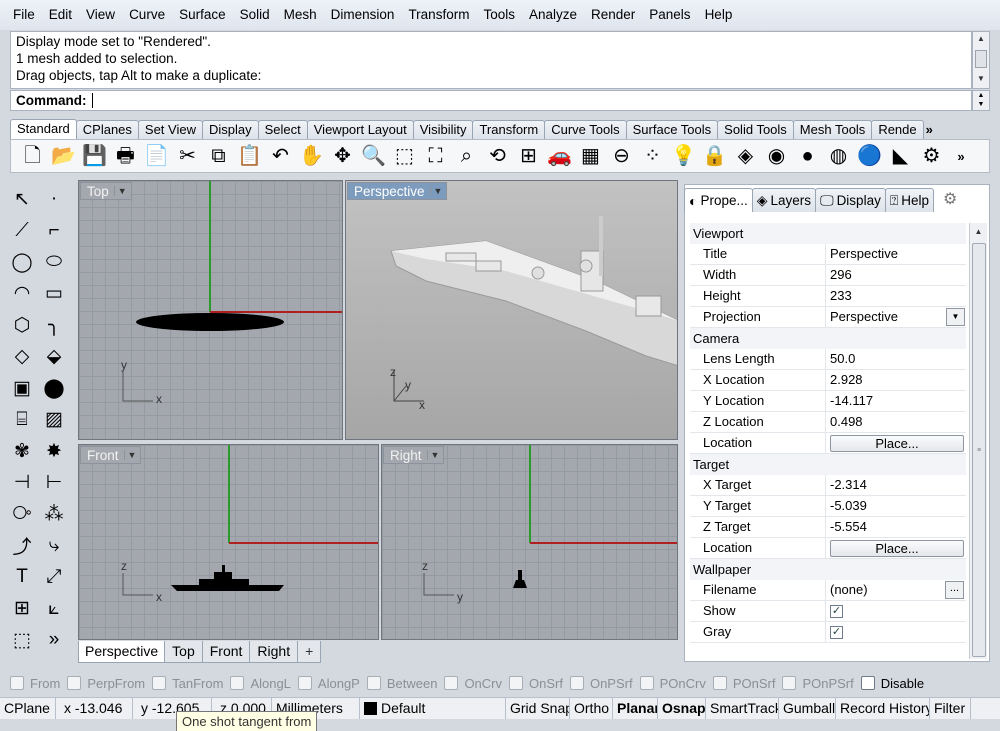 This screenshot has width=1000, height=731. What do you see at coordinates (978, 441) in the screenshot?
I see `properties-scrollbar: ▲ ≡` at bounding box center [978, 441].